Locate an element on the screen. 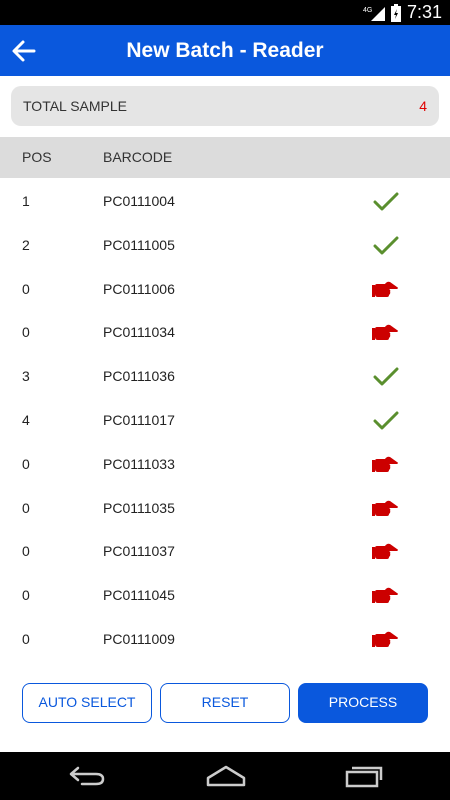  row-barcode: PC0111035 is located at coordinates (139, 507).